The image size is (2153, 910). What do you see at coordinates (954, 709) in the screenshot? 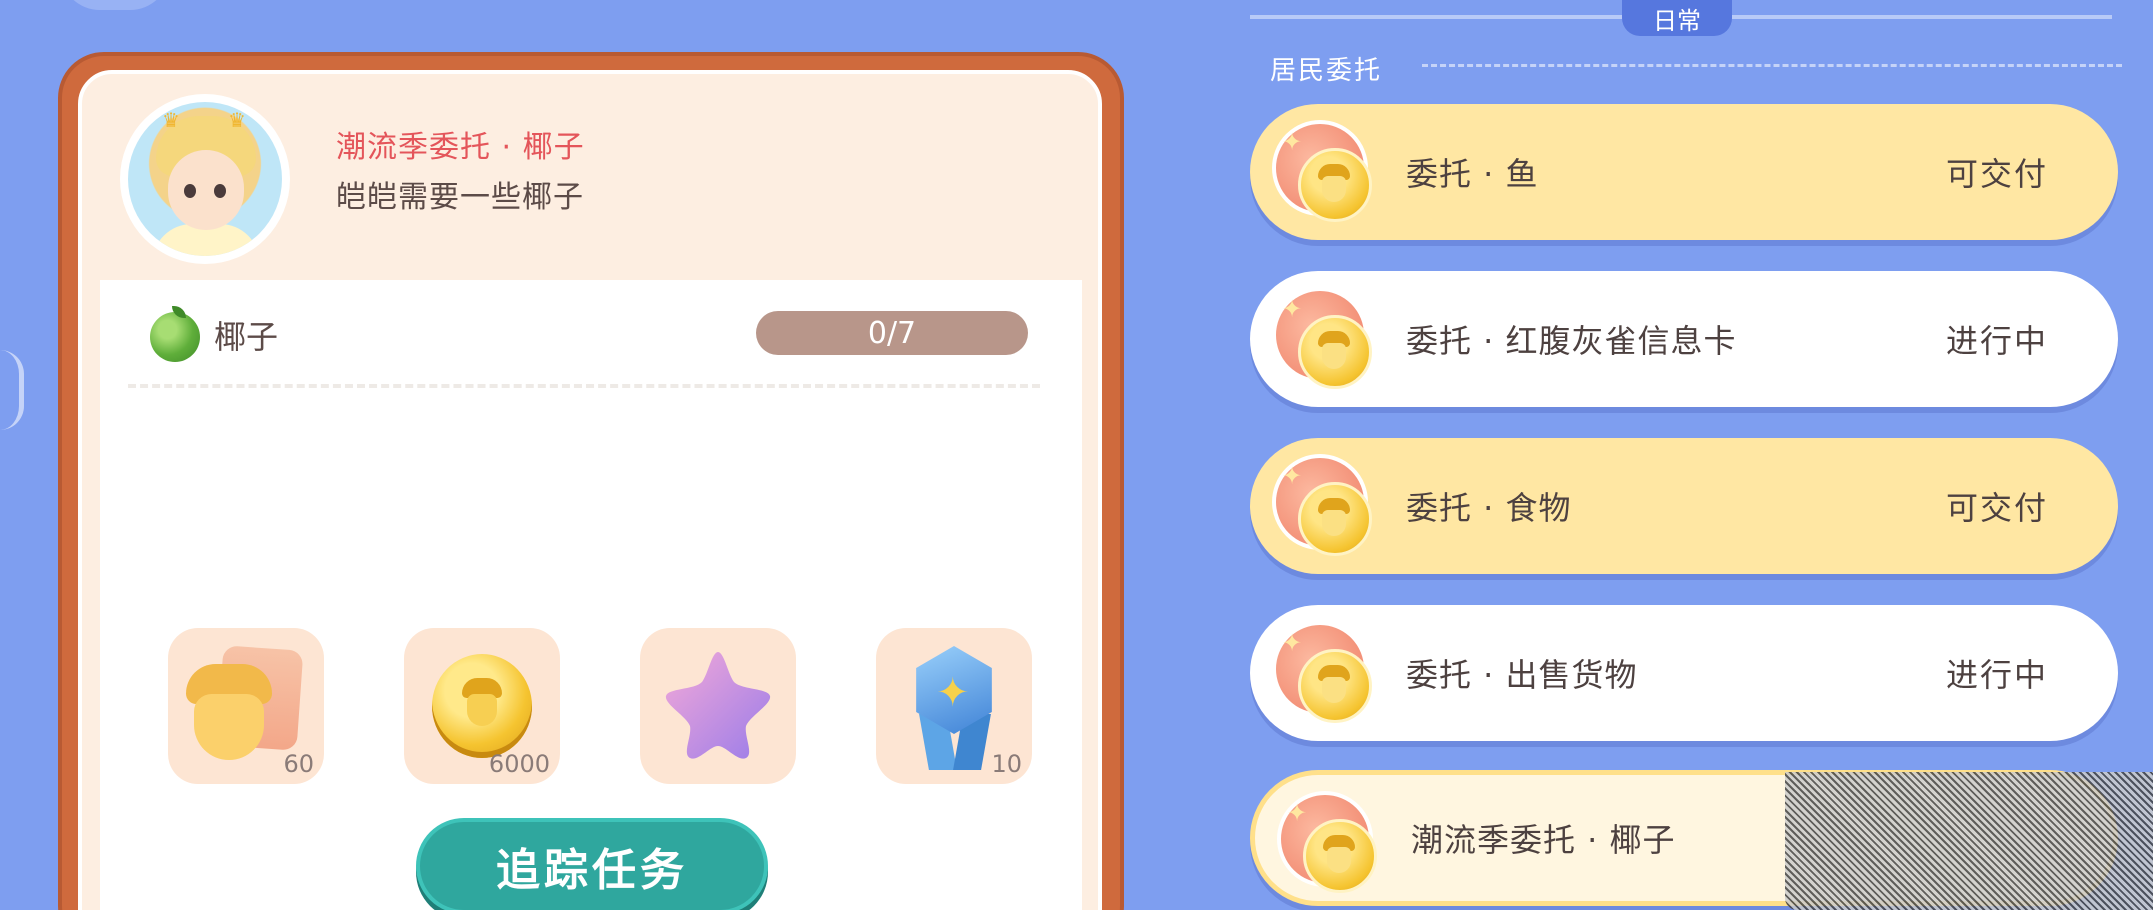
I see `blue-badge-icon: ✦` at bounding box center [954, 709].